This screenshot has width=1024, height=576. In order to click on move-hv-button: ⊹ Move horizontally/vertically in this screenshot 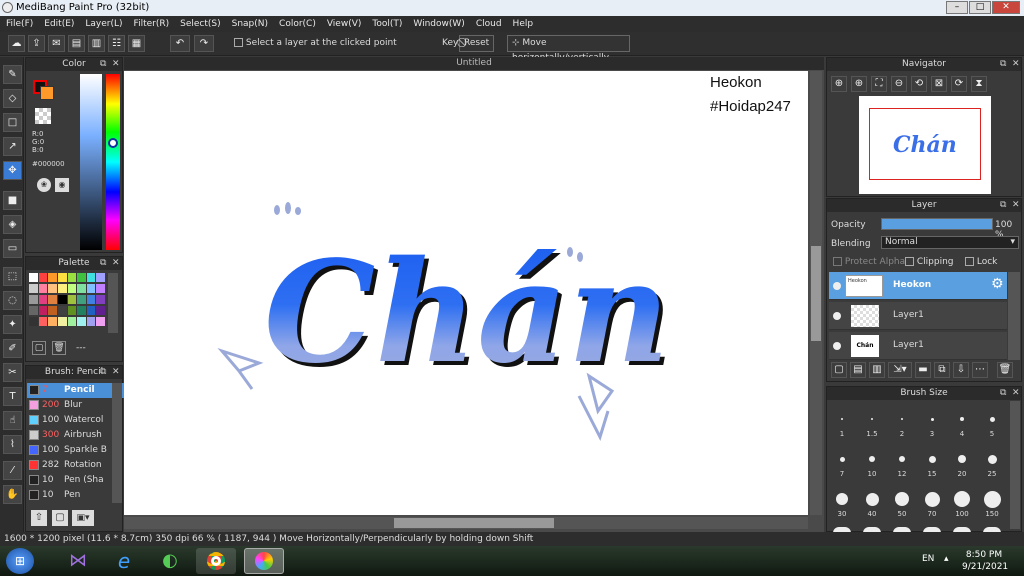, I will do `click(568, 49)`.